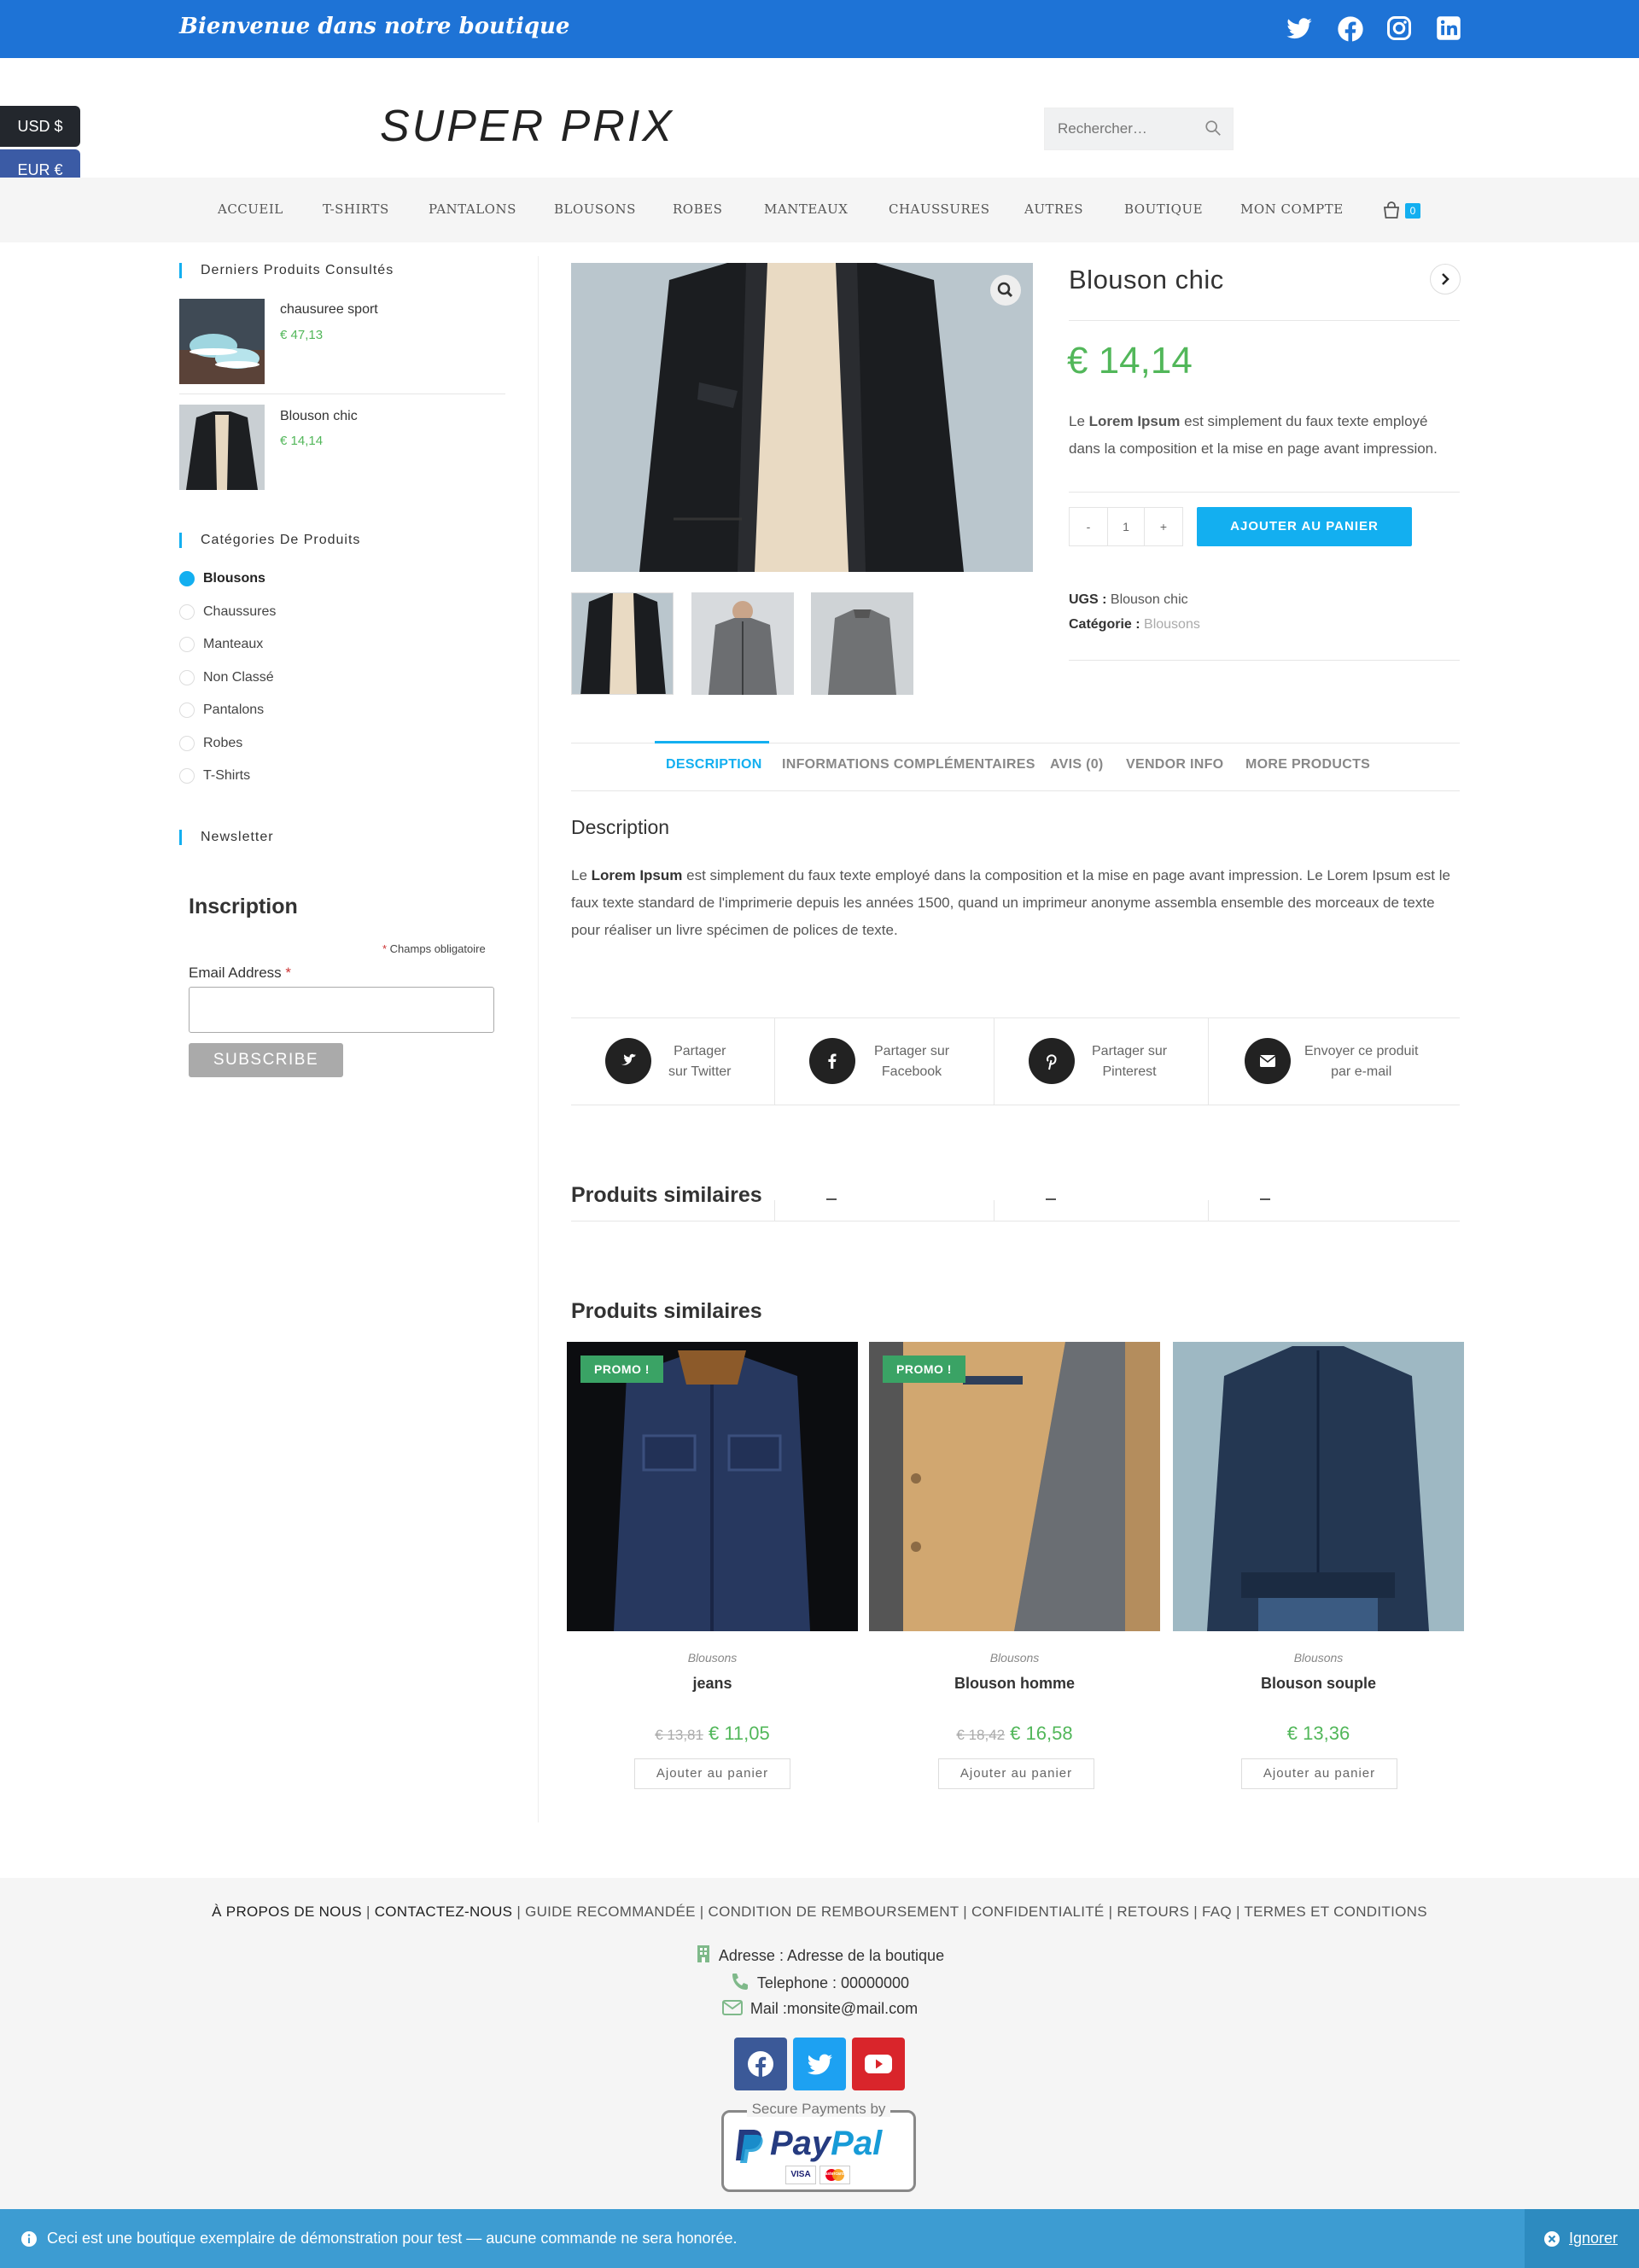 The height and width of the screenshot is (2268, 1639). What do you see at coordinates (1318, 1486) in the screenshot?
I see `related-product-image-blouson-souple` at bounding box center [1318, 1486].